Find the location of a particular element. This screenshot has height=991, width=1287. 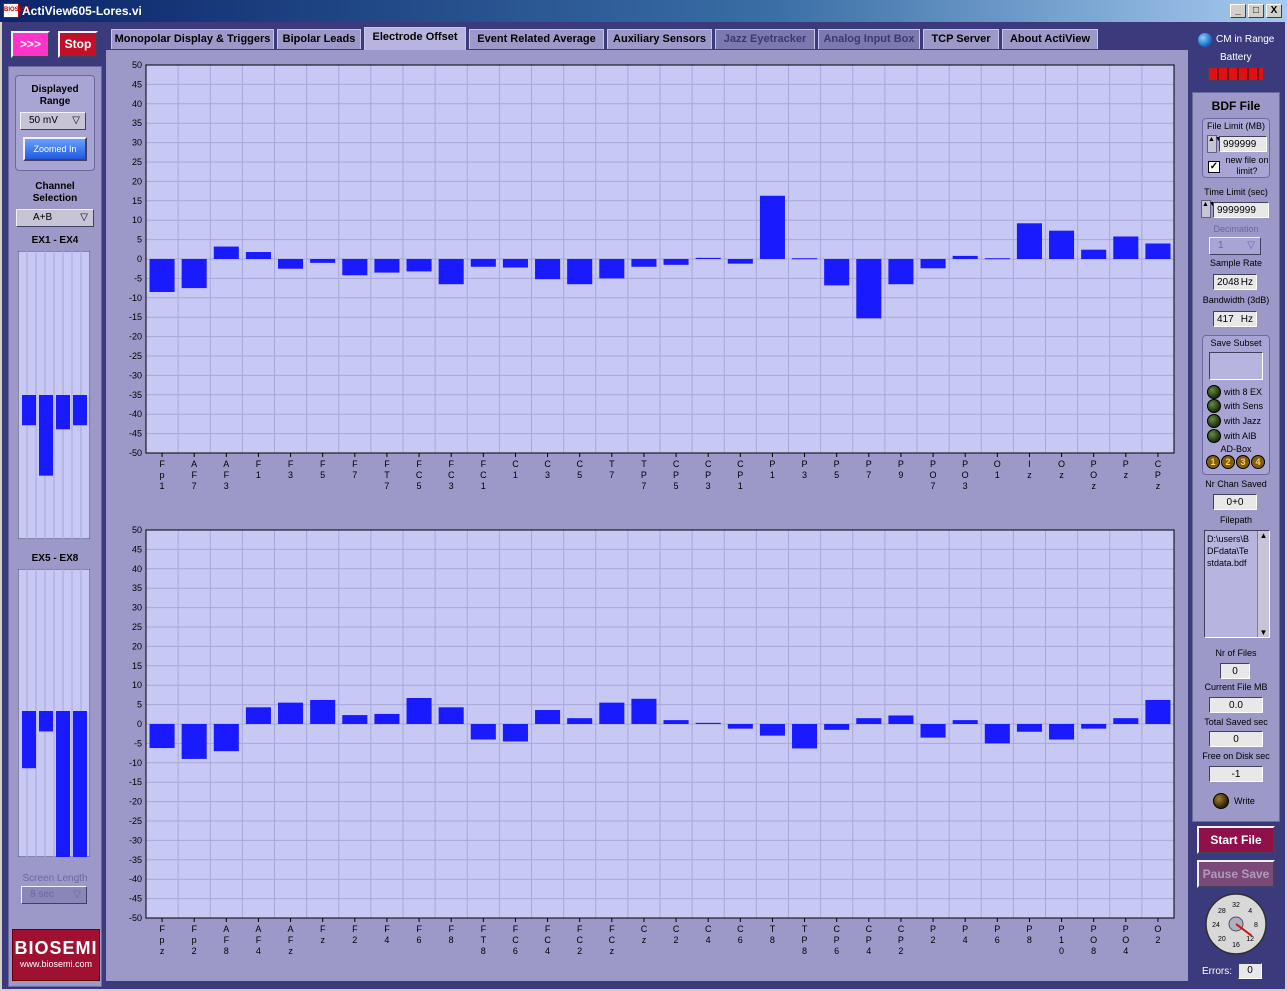

y-tick-label: -10 is located at coordinates (135, 298).